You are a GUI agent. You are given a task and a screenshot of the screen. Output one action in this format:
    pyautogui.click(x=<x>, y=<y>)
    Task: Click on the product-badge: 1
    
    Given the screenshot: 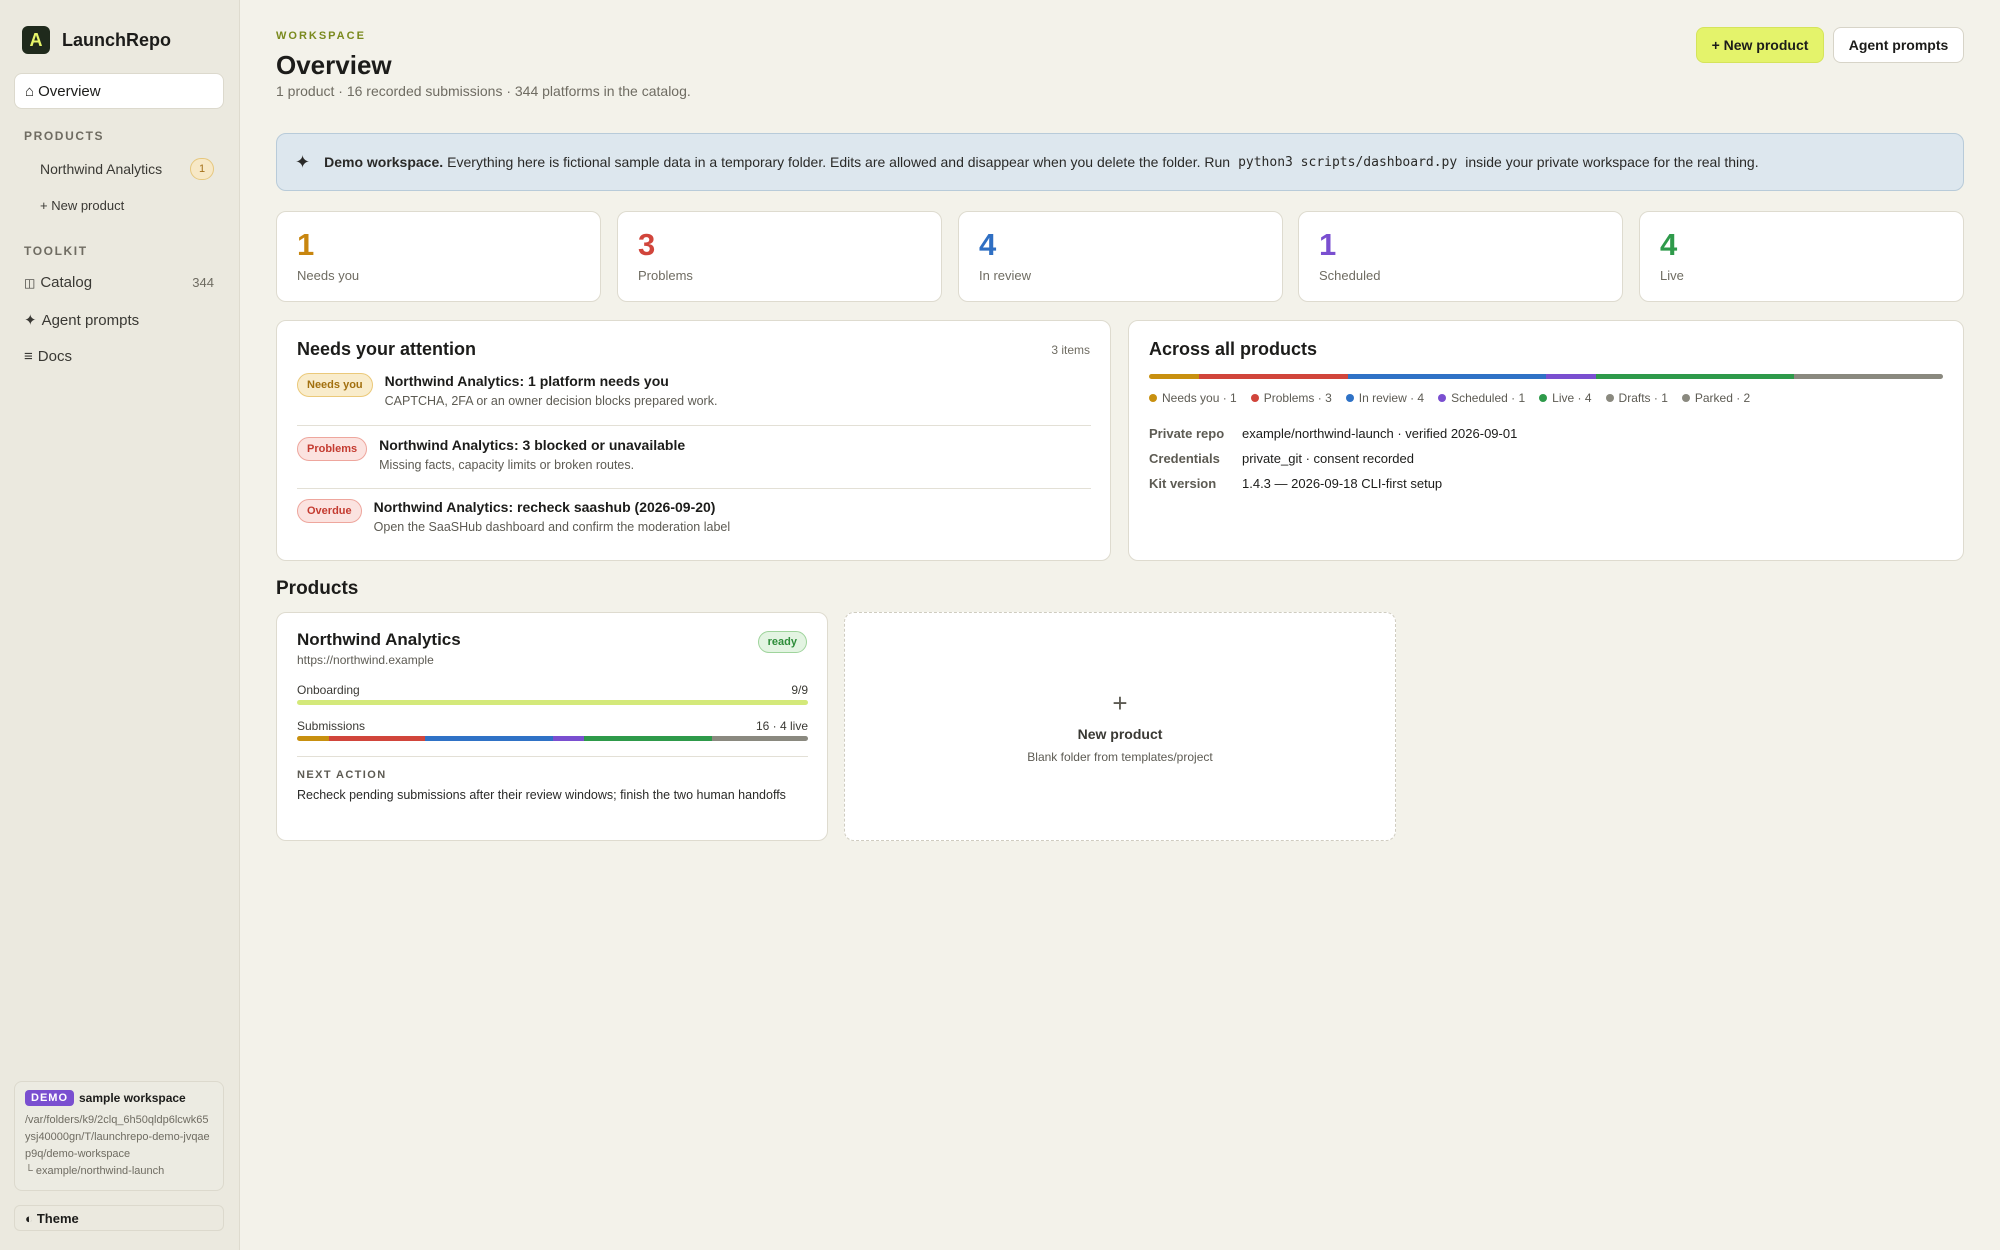 What is the action you would take?
    pyautogui.click(x=202, y=169)
    